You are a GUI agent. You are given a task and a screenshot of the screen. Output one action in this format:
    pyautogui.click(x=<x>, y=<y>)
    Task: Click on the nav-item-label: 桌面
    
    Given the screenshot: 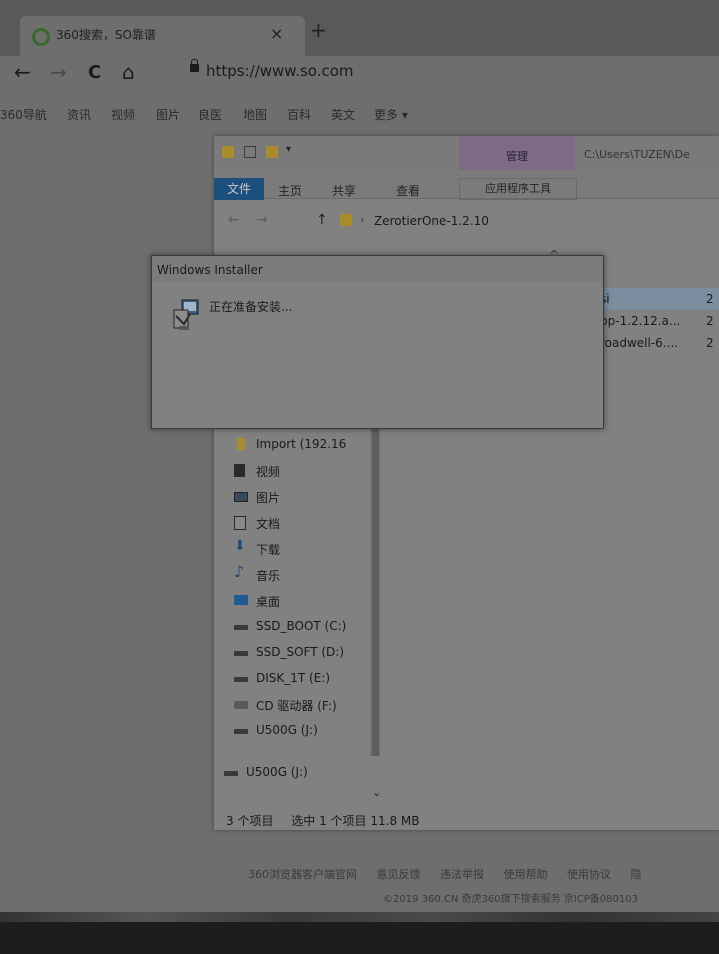 What is the action you would take?
    pyautogui.click(x=268, y=602)
    